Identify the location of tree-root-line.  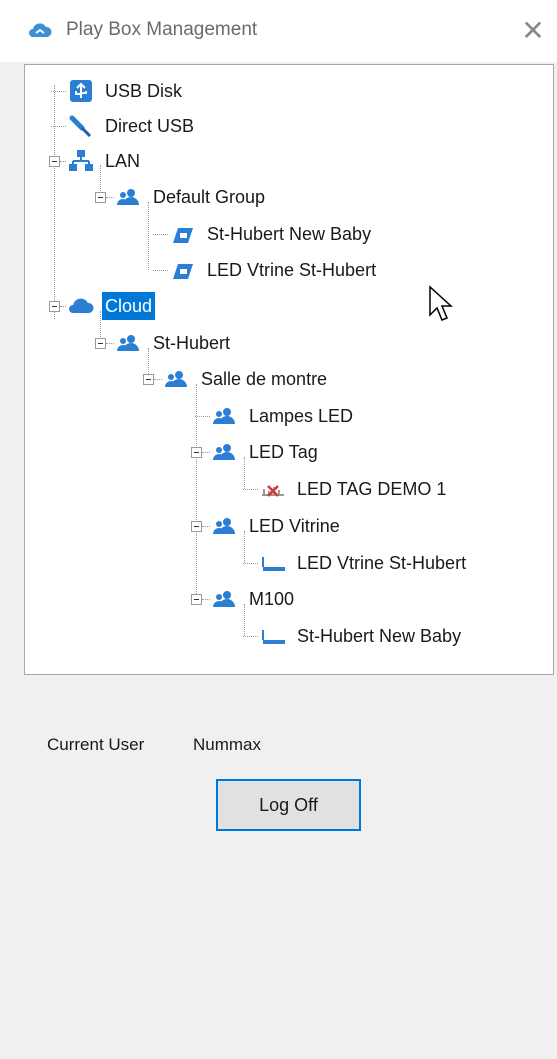
(54, 202).